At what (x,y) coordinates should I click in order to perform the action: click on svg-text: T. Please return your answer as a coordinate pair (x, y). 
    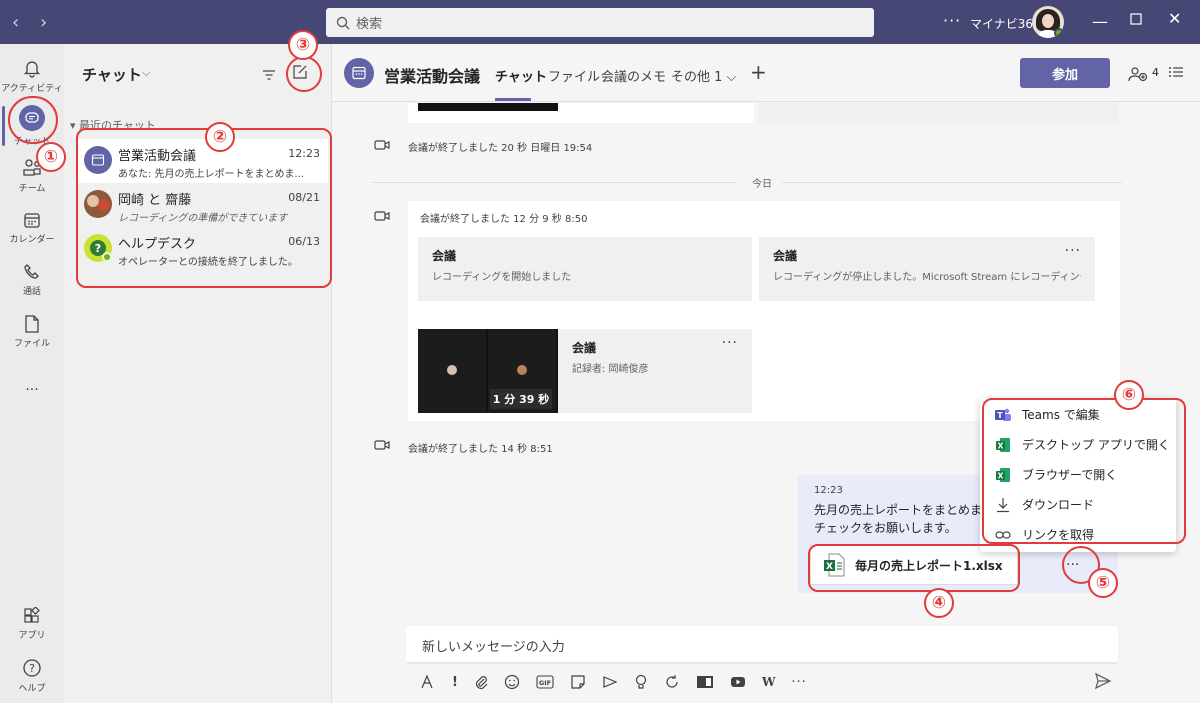
    Looking at the image, I should click on (1000, 415).